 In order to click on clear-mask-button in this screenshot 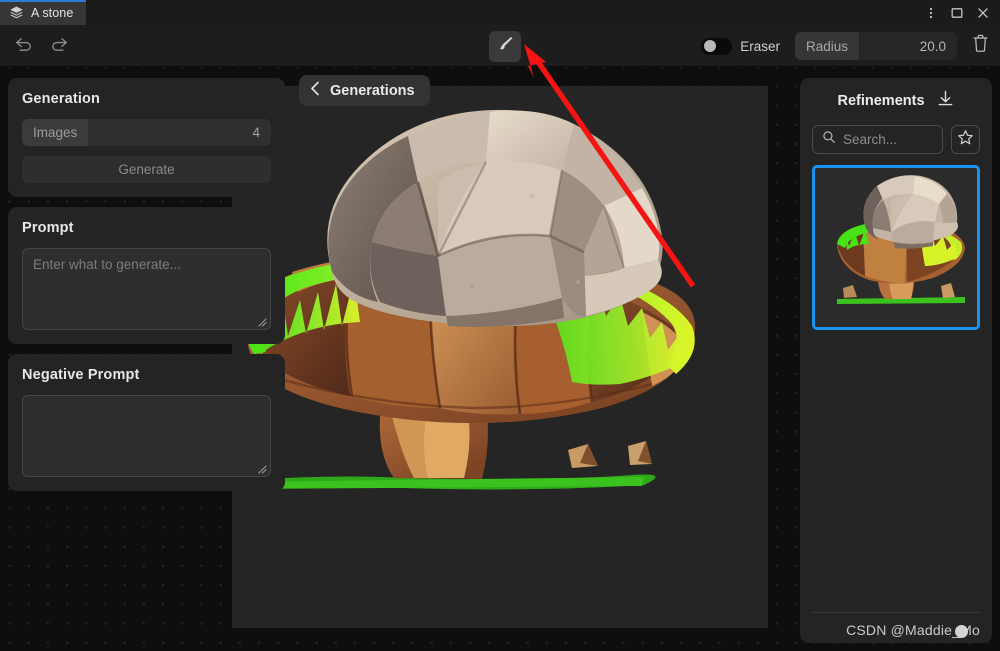, I will do `click(980, 46)`.